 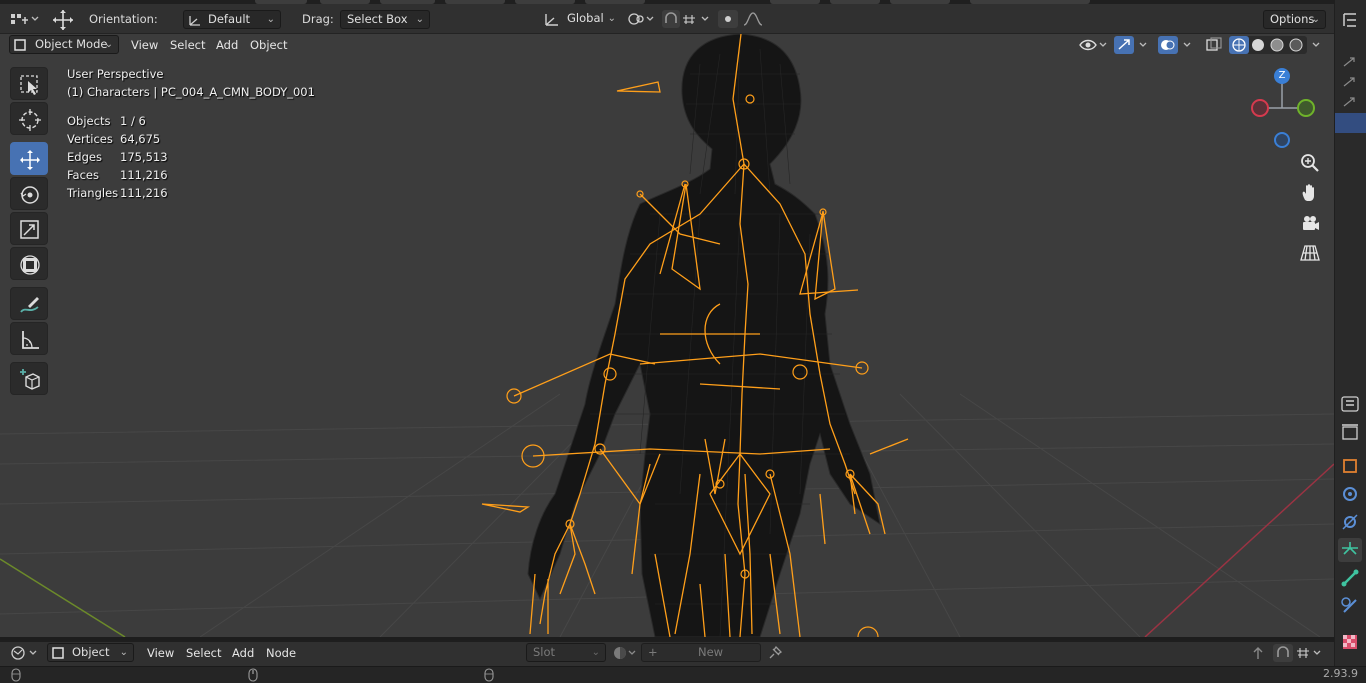 What do you see at coordinates (642, 20) in the screenshot?
I see `pivot-point-icon` at bounding box center [642, 20].